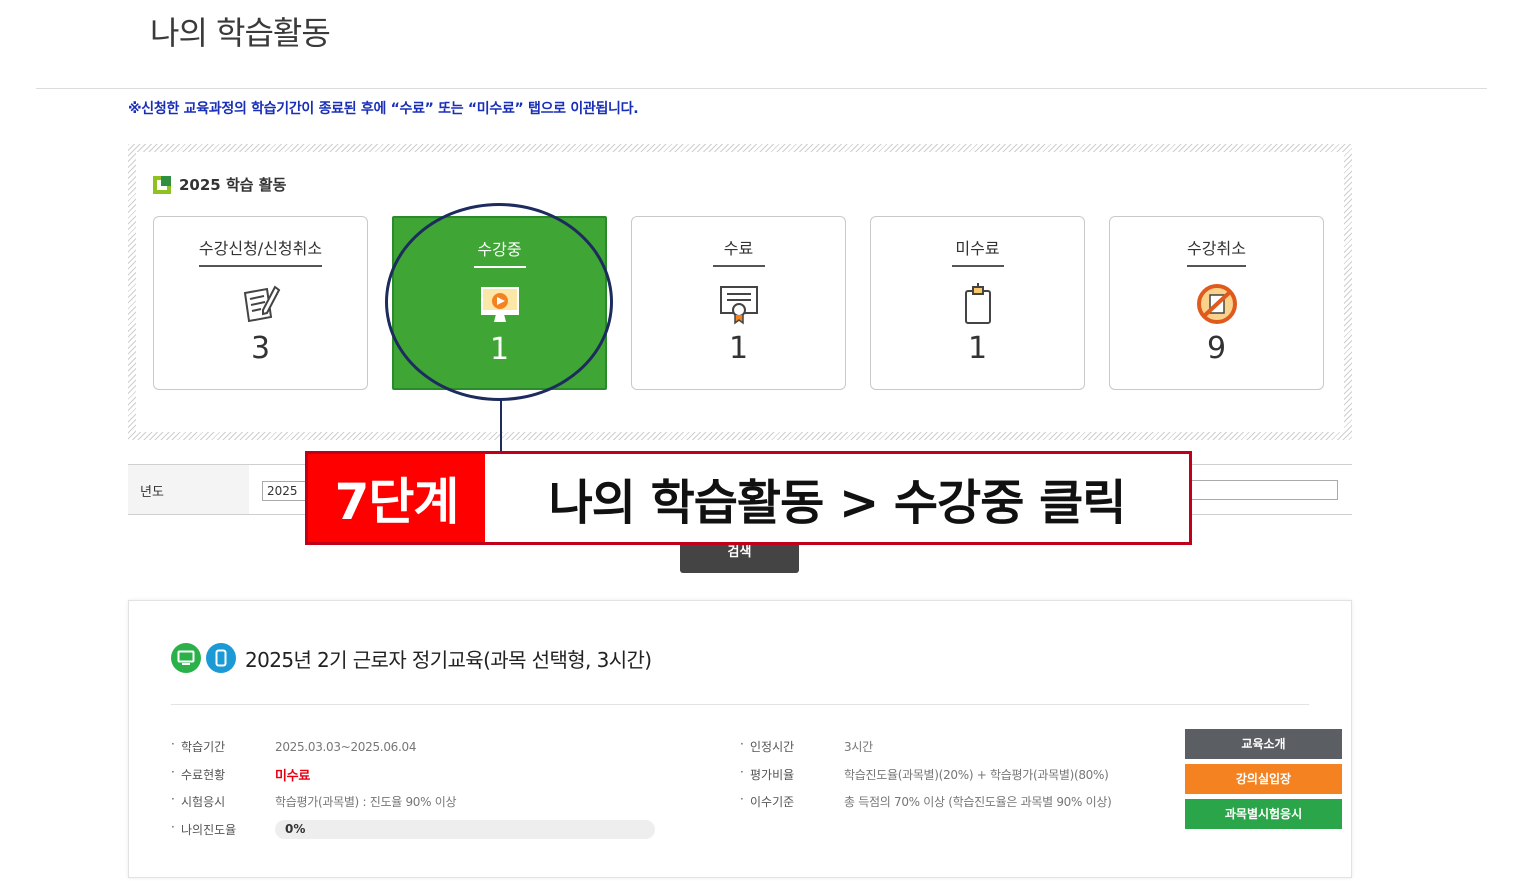  Describe the element at coordinates (1263, 779) in the screenshot. I see `enter-classroom-button: 강의실입장` at that location.